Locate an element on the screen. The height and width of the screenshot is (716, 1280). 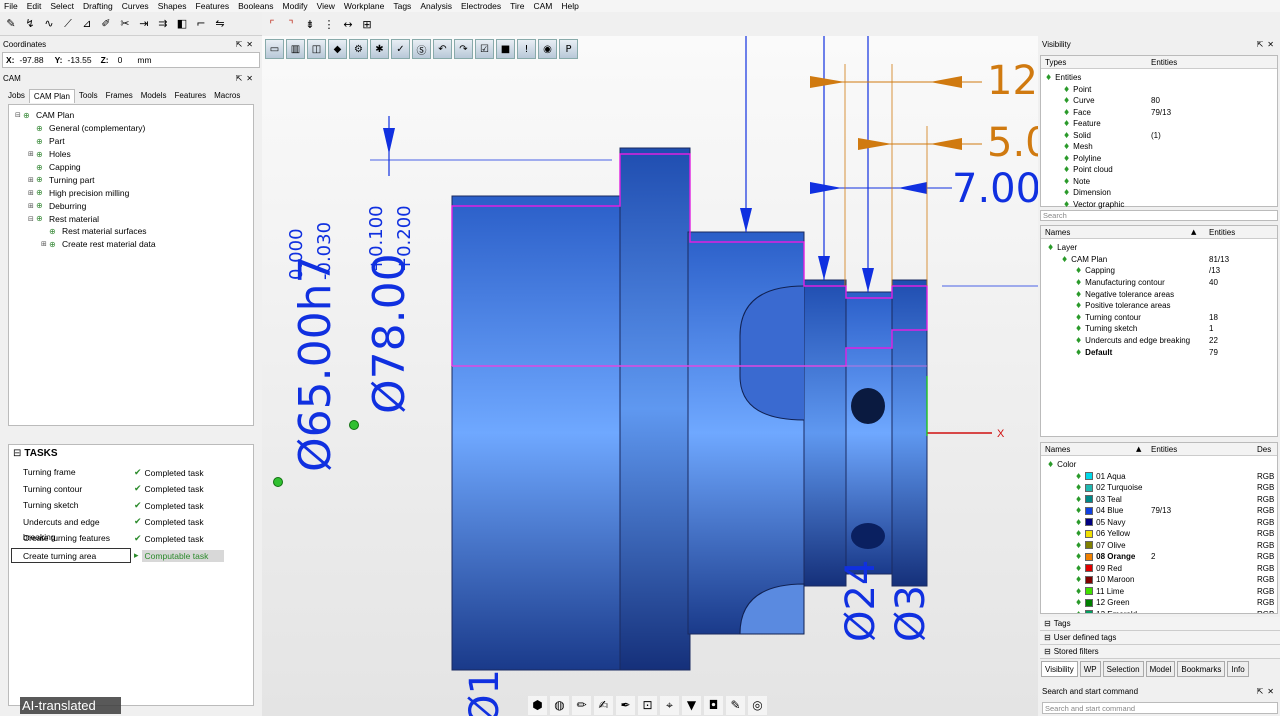
visibility-row: ♦ Face 79/13 is located at coordinates (1163, 113).